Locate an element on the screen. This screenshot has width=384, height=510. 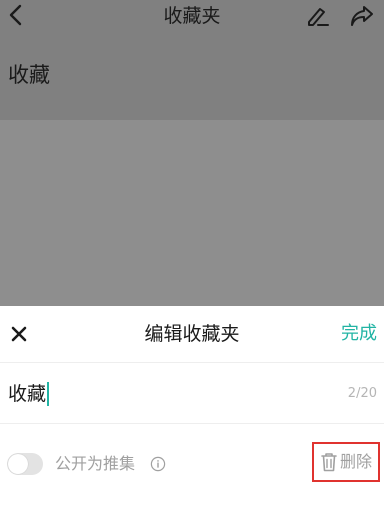
folder-name-input: 收藏 is located at coordinates (29, 394).